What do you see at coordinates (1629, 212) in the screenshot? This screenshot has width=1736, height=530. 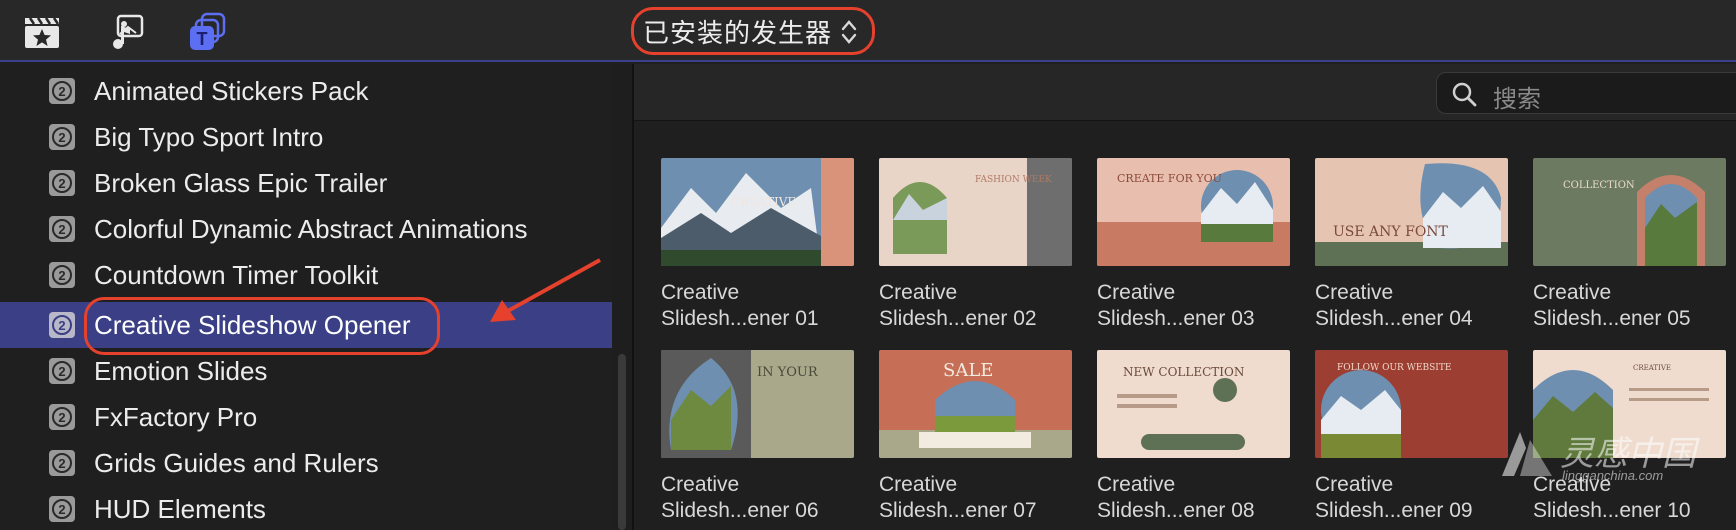 I see `thumbnail: COLLECTION` at bounding box center [1629, 212].